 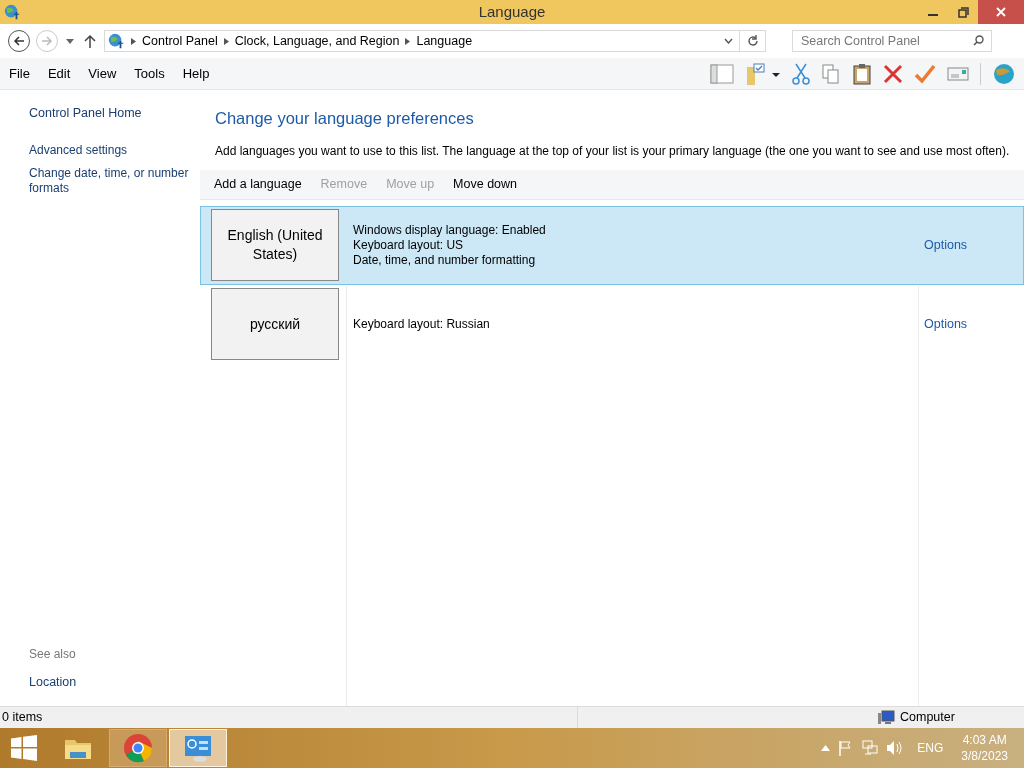 I want to click on browser-icon, so click(x=138, y=748).